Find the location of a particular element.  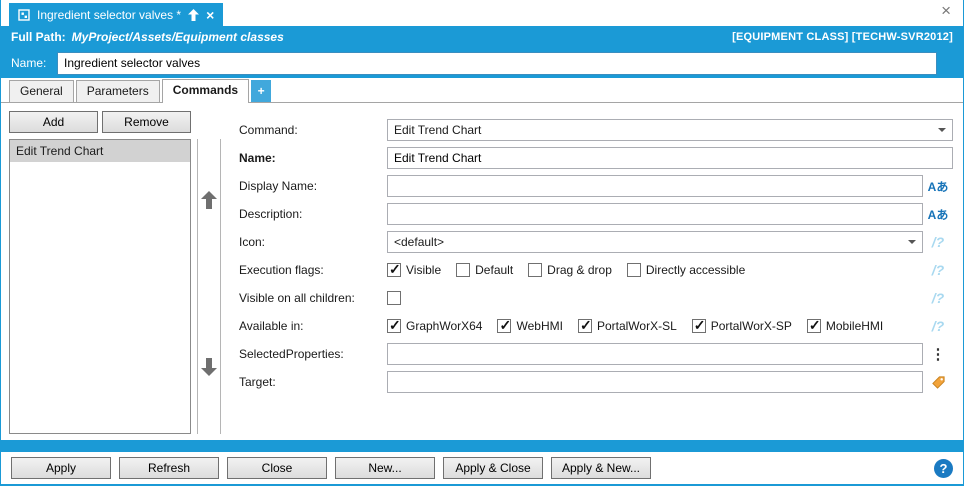

checkbox-label: PortalWorX-SL is located at coordinates (636, 326).